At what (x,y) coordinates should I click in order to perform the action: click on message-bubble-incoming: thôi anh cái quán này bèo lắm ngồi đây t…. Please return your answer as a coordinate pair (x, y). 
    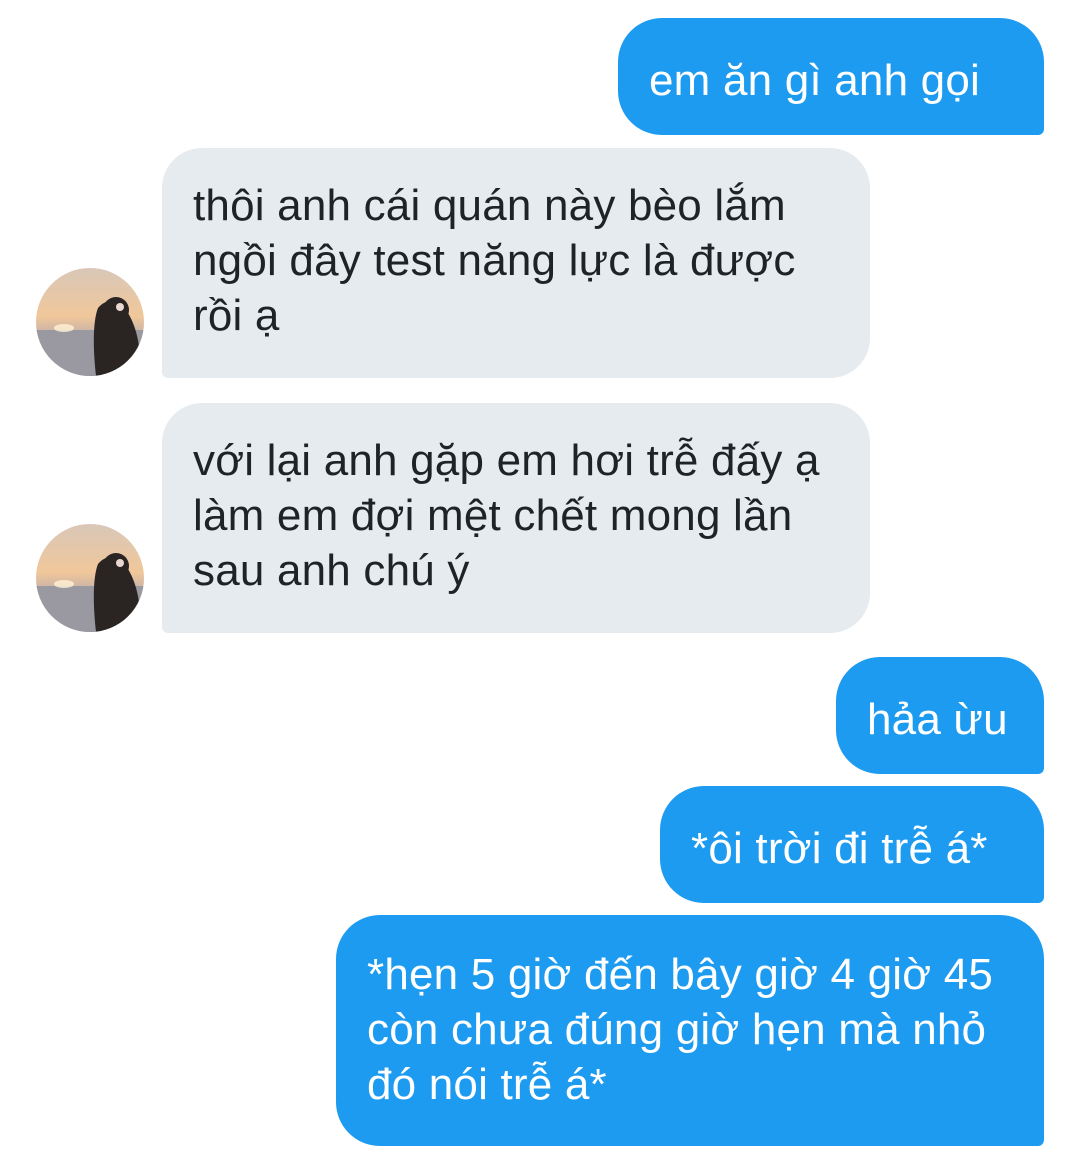
    Looking at the image, I should click on (516, 263).